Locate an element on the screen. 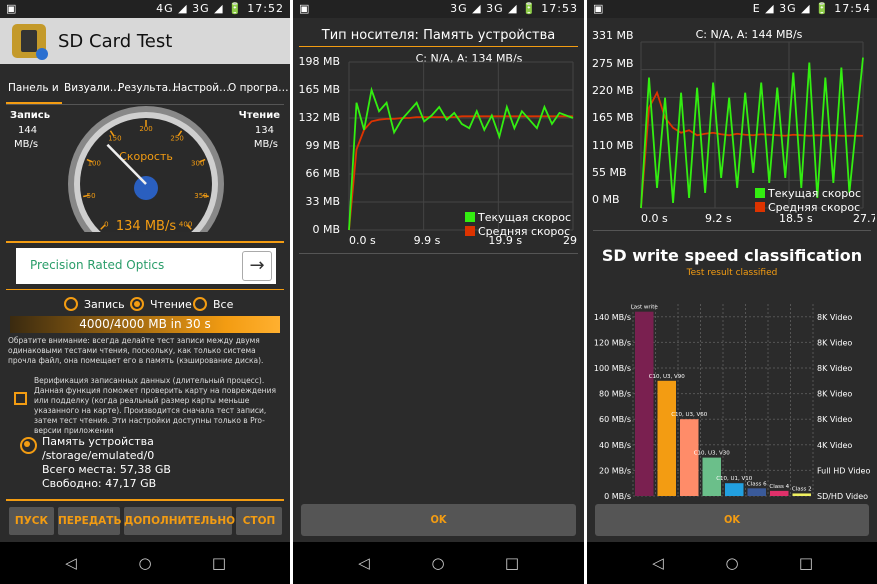 This screenshot has width=877, height=584. y-tick: 55 MB is located at coordinates (609, 172).